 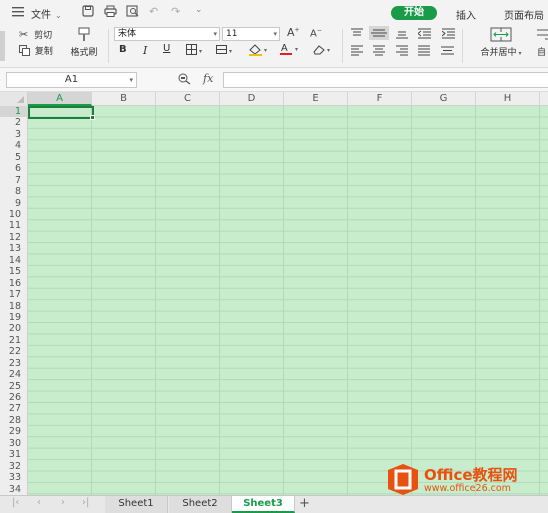 I want to click on column-header-f: F, so click(x=380, y=99).